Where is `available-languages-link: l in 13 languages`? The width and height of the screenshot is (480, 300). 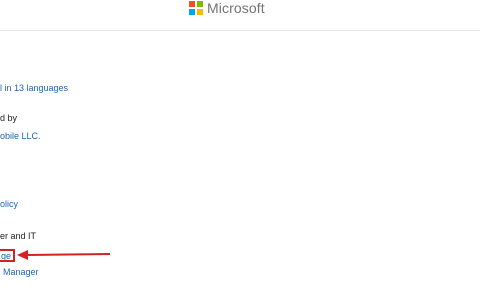
available-languages-link: l in 13 languages is located at coordinates (34, 88).